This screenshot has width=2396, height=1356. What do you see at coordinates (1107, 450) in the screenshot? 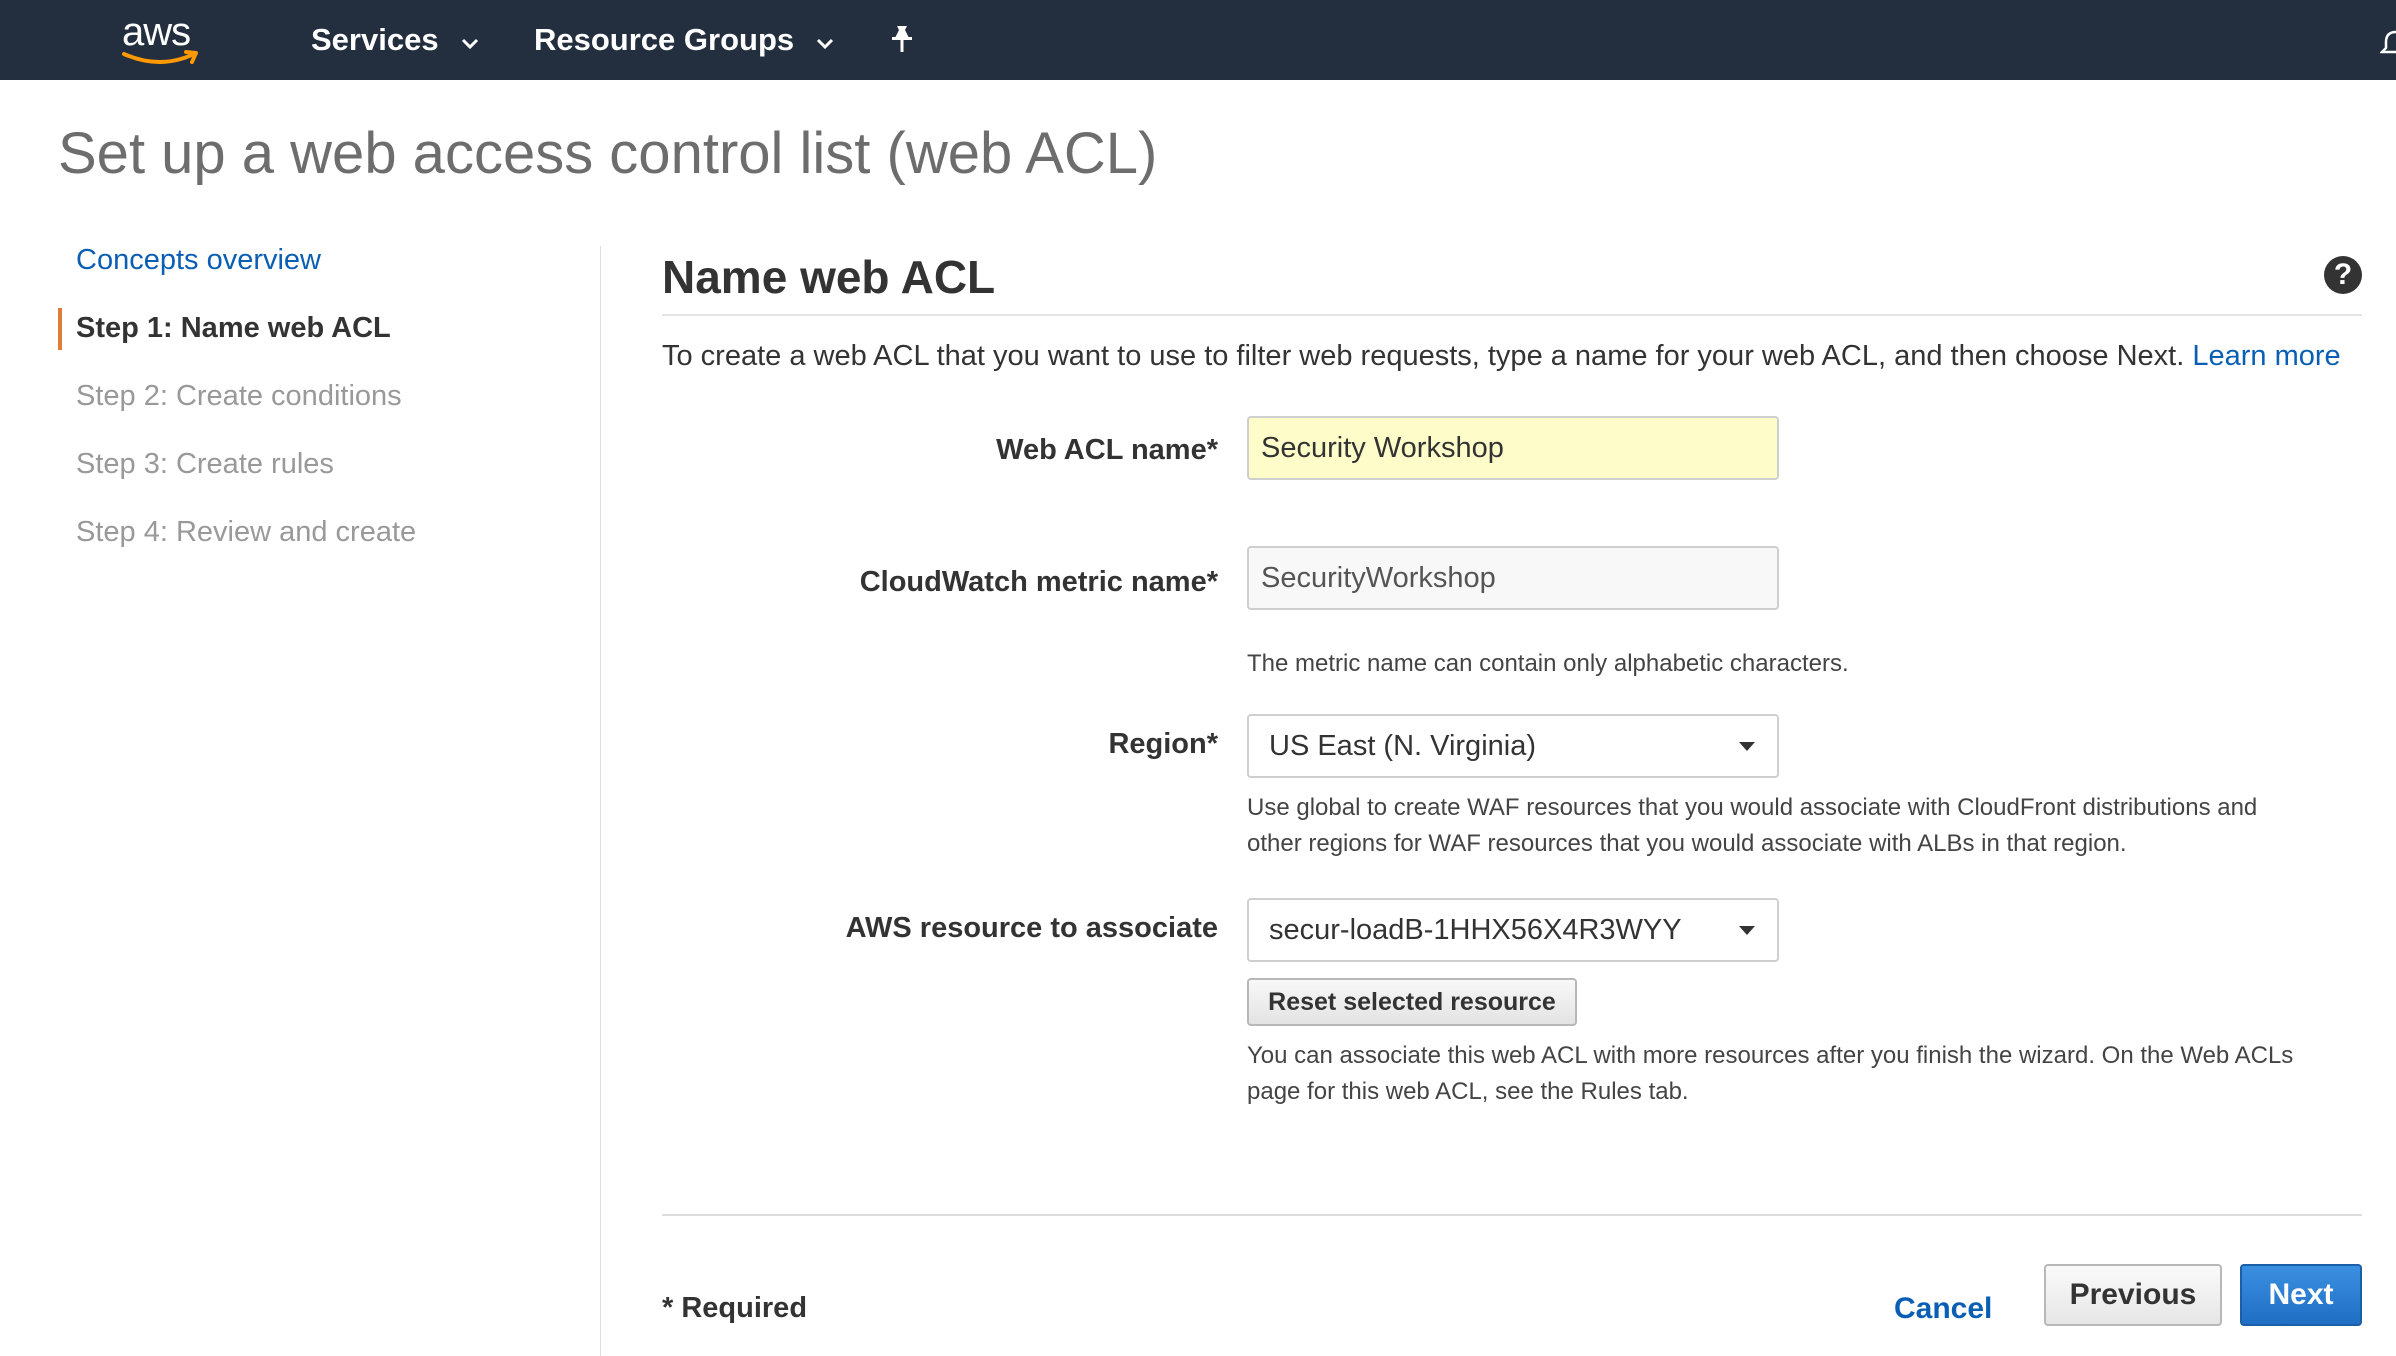
I see `web-acl-name-label: Web ACL name*` at bounding box center [1107, 450].